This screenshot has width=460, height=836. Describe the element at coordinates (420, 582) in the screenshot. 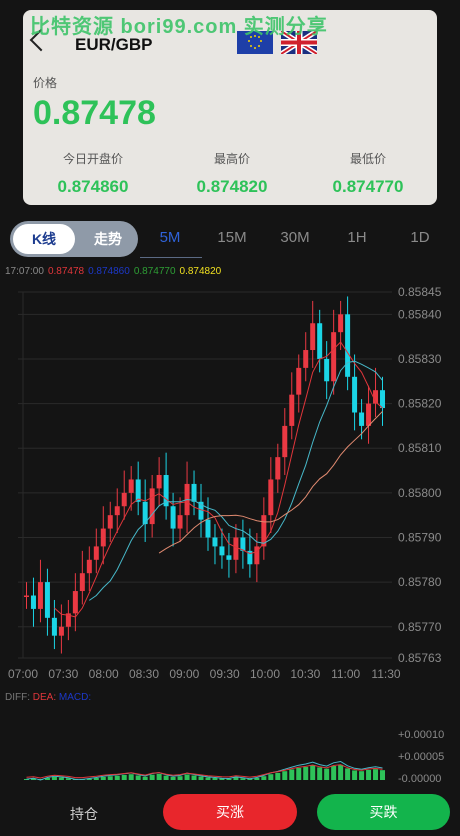

I see `y-tick-label: 0.85780` at that location.